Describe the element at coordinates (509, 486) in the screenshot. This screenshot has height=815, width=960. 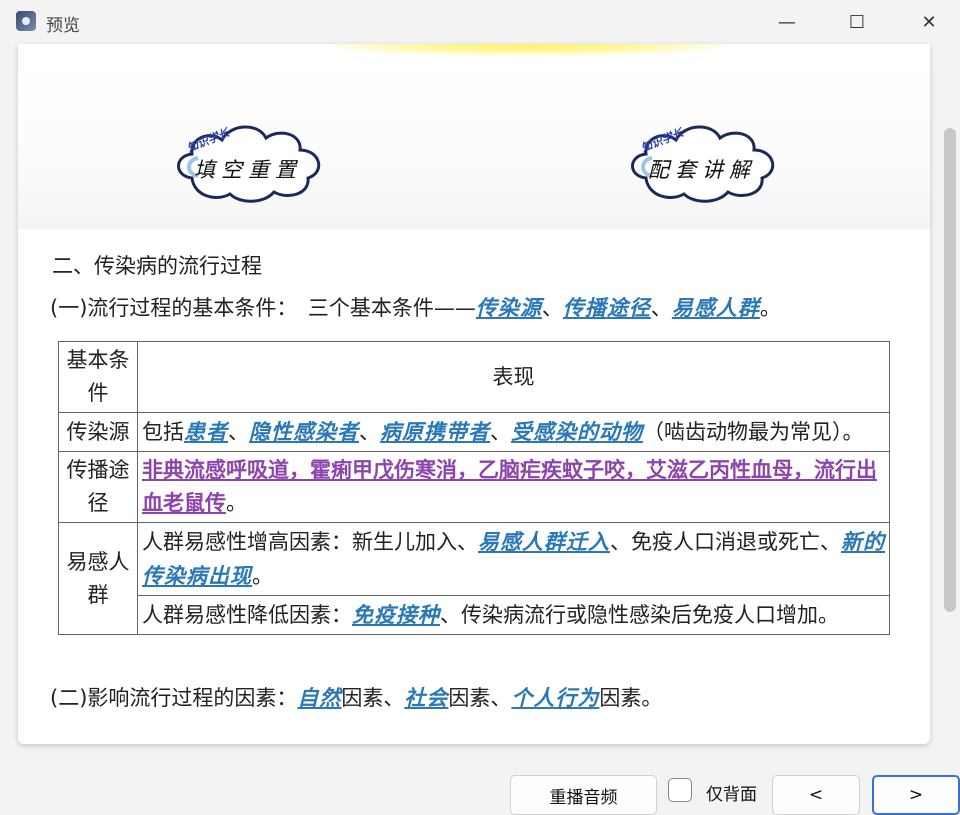
I see `keyword-mnemonic: 非典流感呼吸道，霍痢甲戊伤寒消，乙脑疟疾蚊子咬，艾滋乙丙性血母，流行出血老鼠传` at that location.